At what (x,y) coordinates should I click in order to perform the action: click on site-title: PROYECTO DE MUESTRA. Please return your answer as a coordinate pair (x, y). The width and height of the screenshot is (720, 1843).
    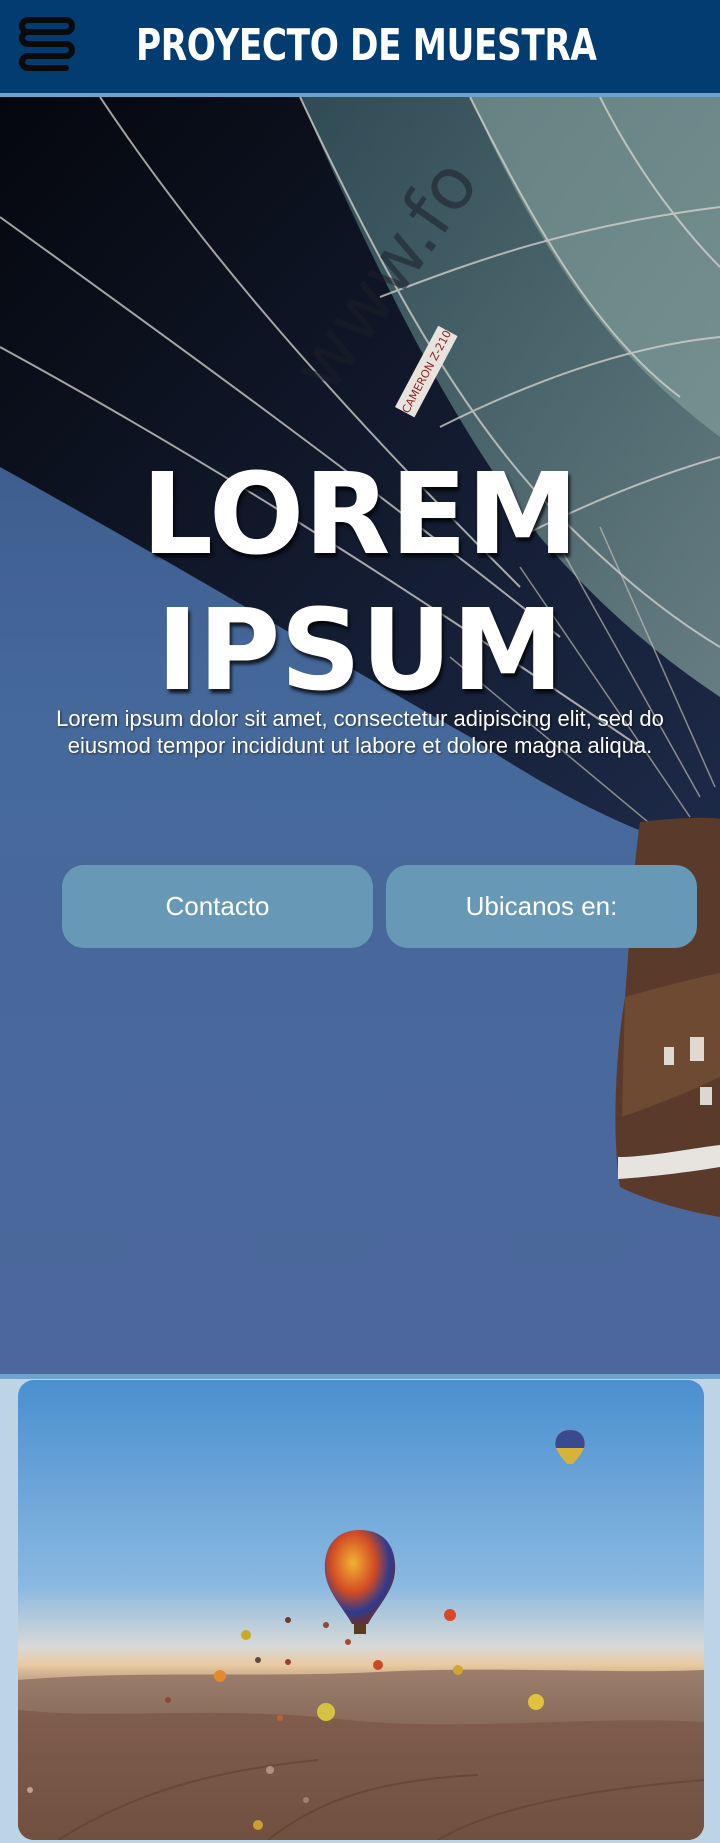
    Looking at the image, I should click on (366, 46).